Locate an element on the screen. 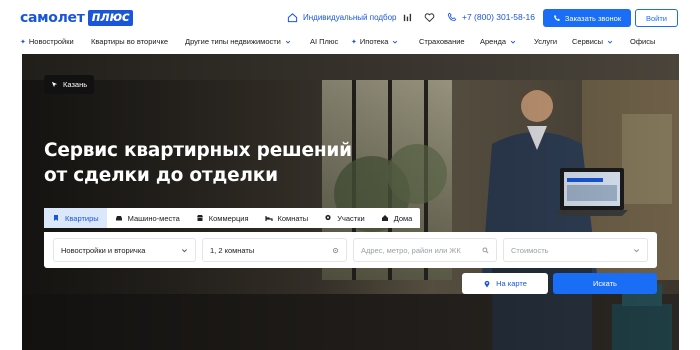 Image resolution: width=700 pixels, height=350 pixels. show-on-map-button: На карте is located at coordinates (505, 283).